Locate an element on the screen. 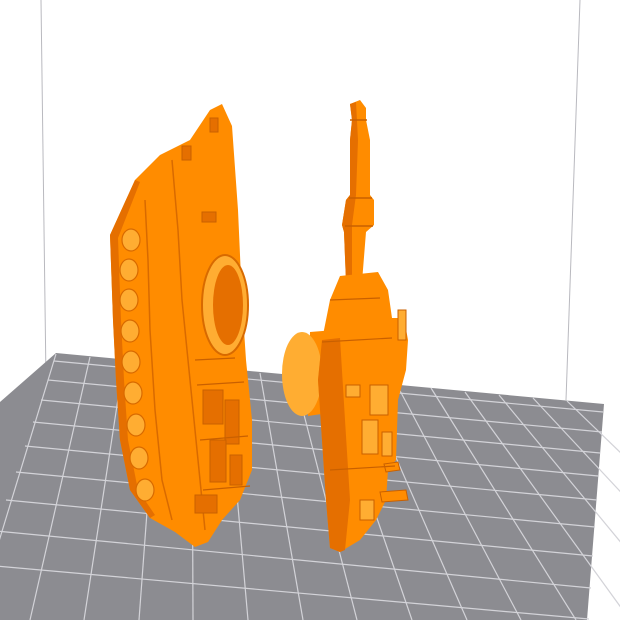  build-volume-edge-right is located at coordinates (573, 200).